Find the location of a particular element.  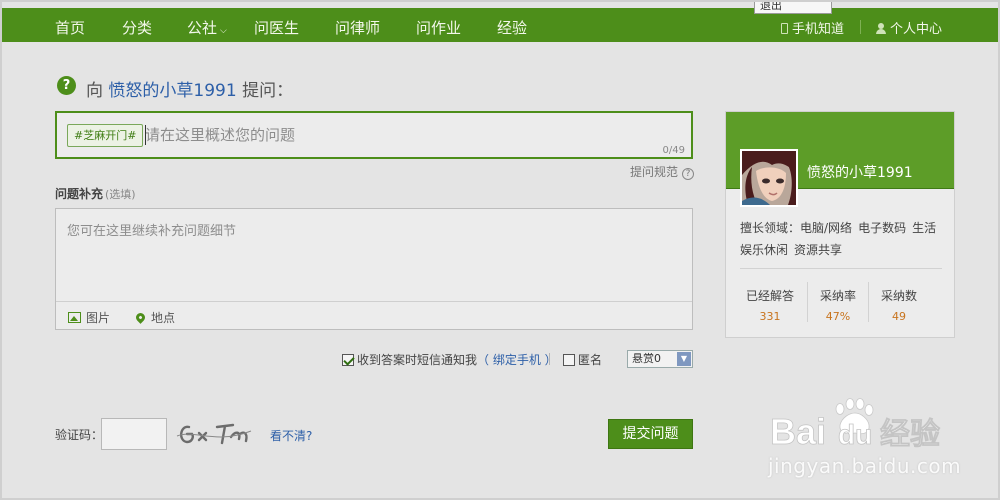

stat-value: 47% is located at coordinates (838, 316).